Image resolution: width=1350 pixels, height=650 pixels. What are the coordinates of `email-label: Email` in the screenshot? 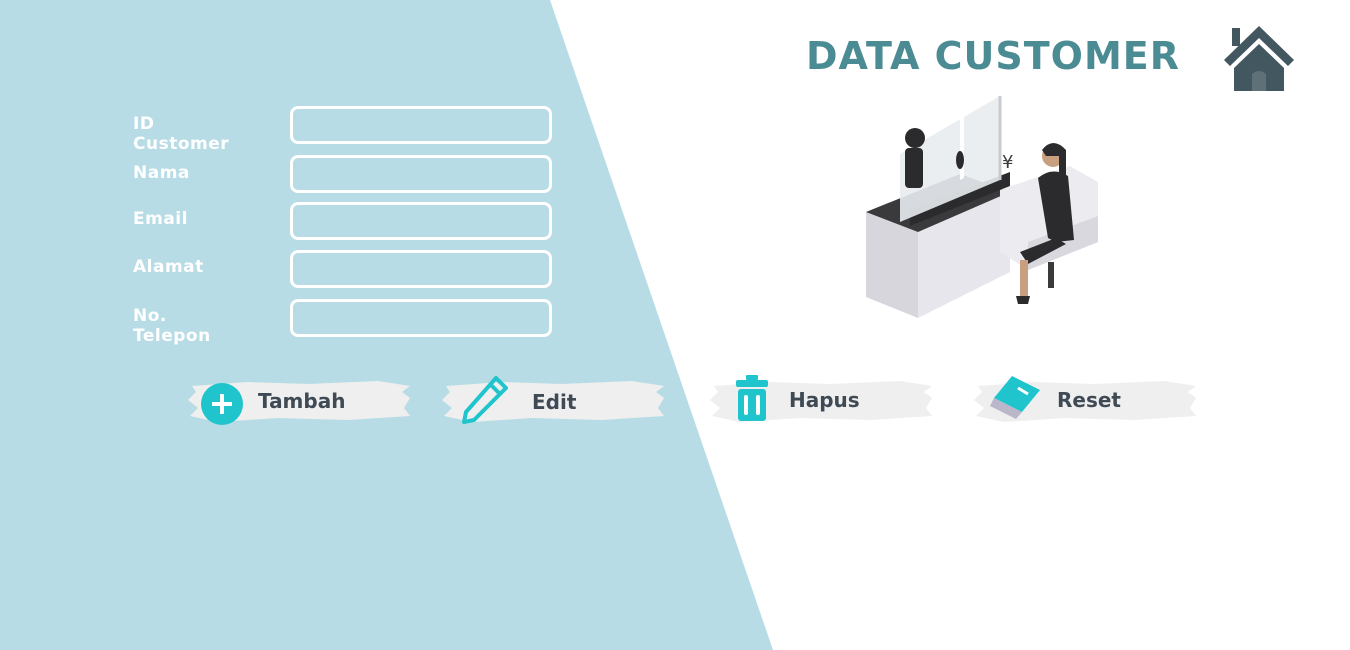 It's located at (160, 219).